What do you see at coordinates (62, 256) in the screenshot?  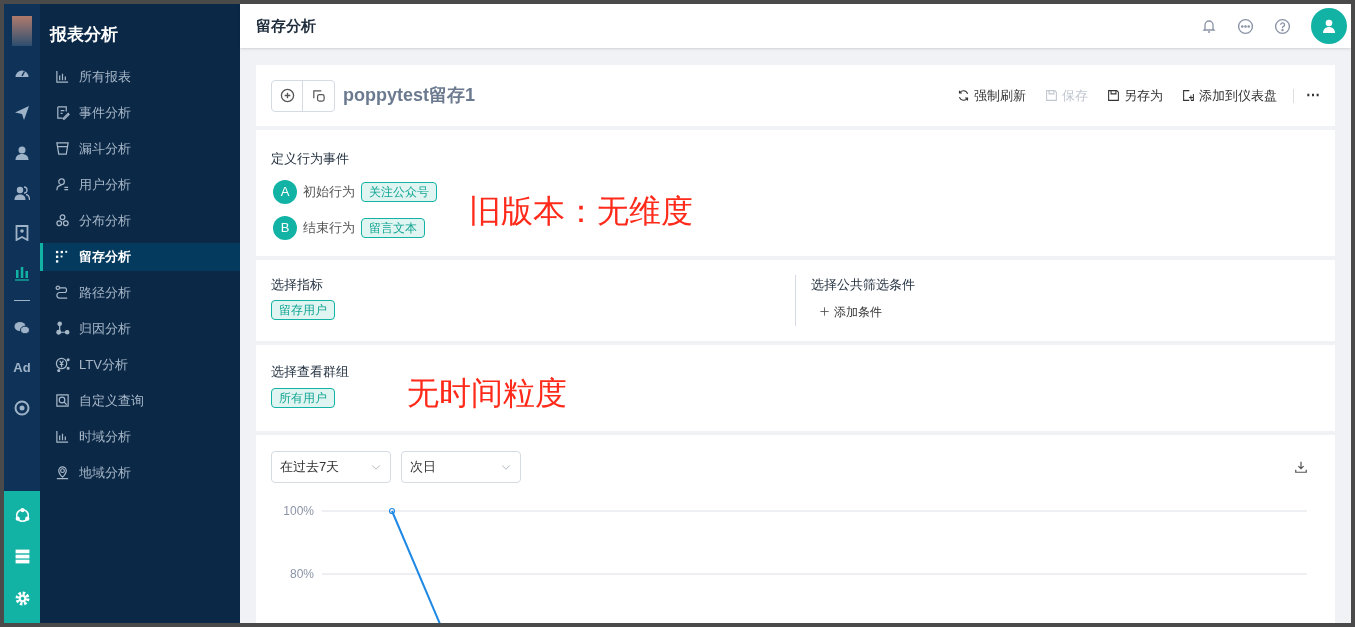 I see `dot-grid-icon` at bounding box center [62, 256].